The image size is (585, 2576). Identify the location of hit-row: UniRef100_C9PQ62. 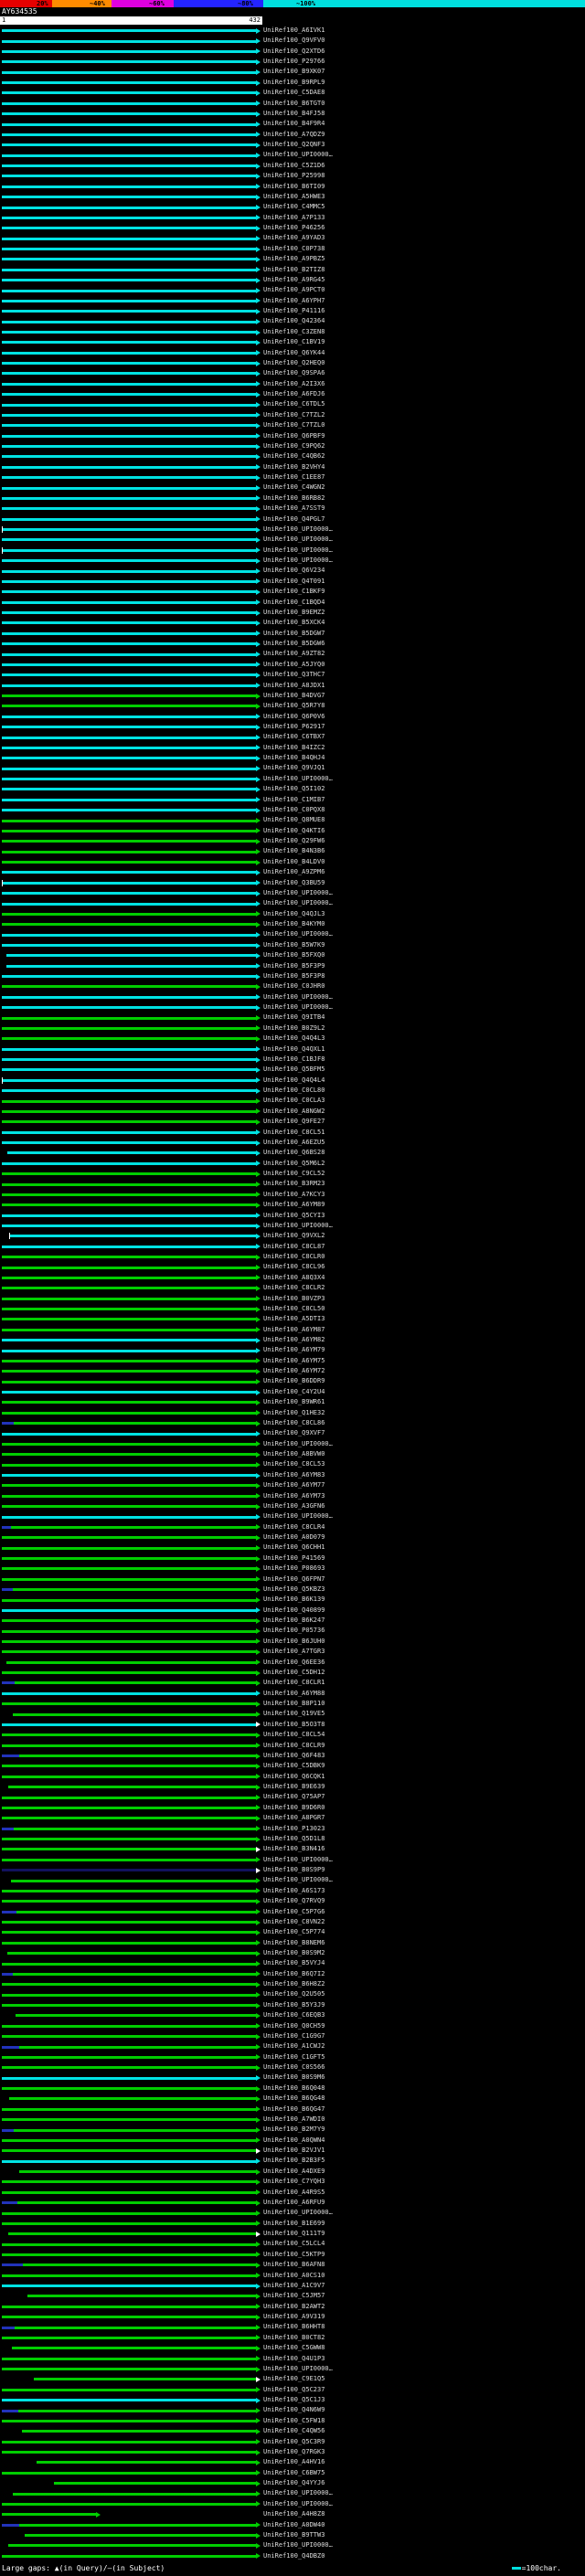
(293, 446).